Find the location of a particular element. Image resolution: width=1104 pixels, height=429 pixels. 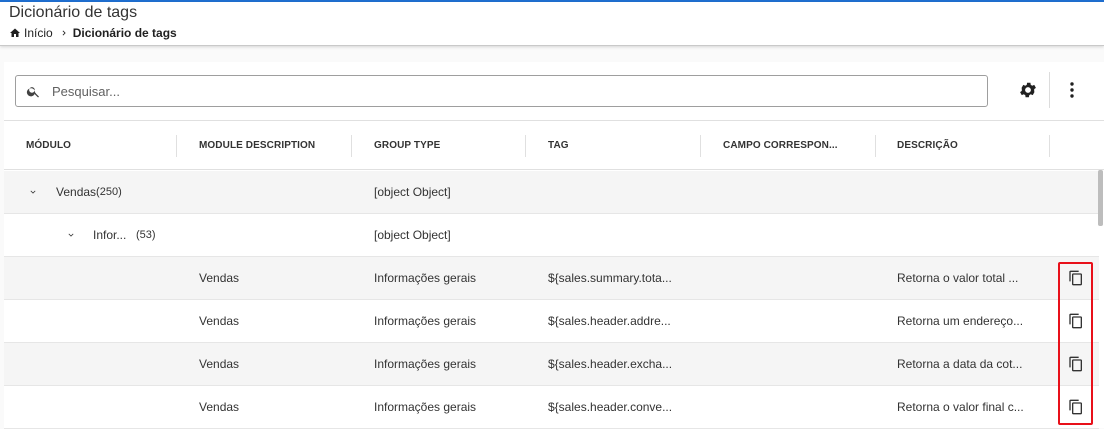

copy-column-highlight is located at coordinates (1075, 343).